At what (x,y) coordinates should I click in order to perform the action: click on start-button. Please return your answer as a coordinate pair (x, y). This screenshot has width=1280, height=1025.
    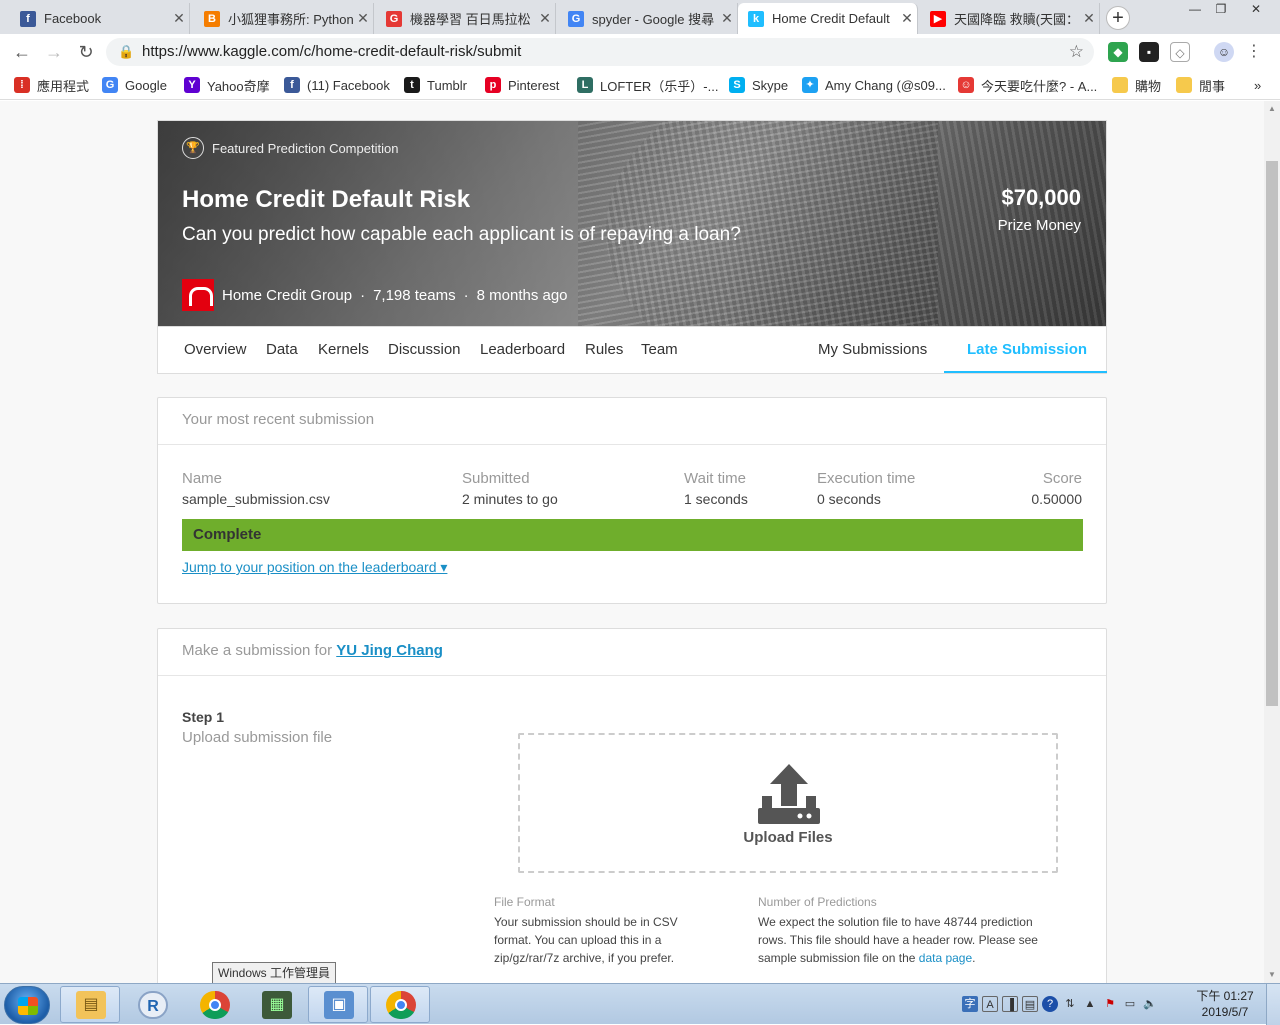
    Looking at the image, I should click on (27, 1005).